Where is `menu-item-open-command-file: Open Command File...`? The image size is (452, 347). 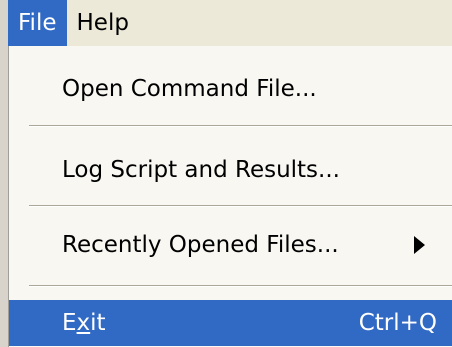 menu-item-open-command-file: Open Command File... is located at coordinates (230, 89).